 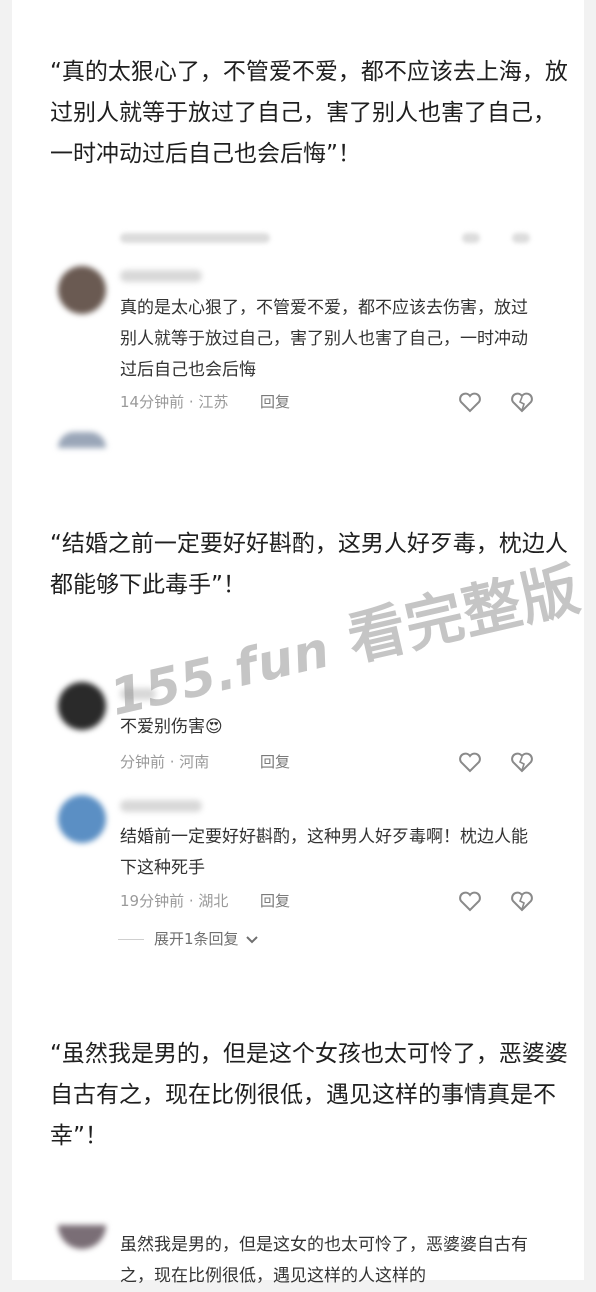 I want to click on comment-meta: 分钟前 · 河南, so click(x=165, y=762).